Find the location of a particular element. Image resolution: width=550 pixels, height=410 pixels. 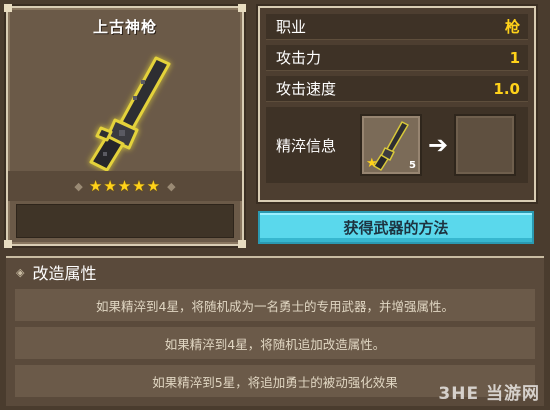

revolver-icon is located at coordinates (130, 114).